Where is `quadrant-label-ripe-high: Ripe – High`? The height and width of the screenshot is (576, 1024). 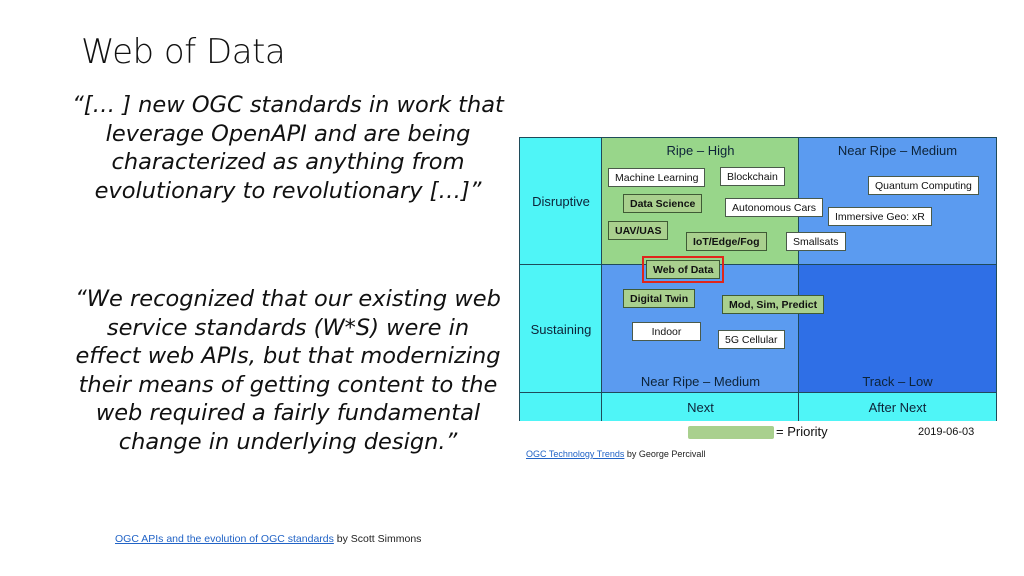 quadrant-label-ripe-high: Ripe – High is located at coordinates (700, 150).